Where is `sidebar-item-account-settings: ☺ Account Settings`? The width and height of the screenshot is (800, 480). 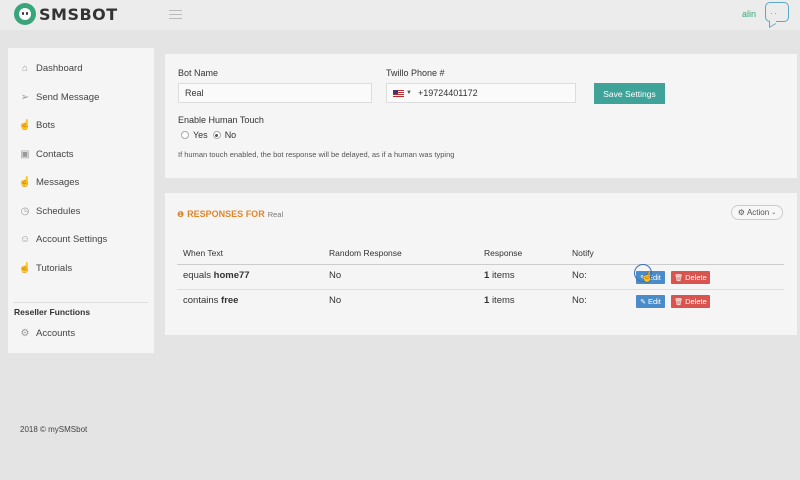
sidebar-item-account-settings: ☺ Account Settings is located at coordinates (63, 239).